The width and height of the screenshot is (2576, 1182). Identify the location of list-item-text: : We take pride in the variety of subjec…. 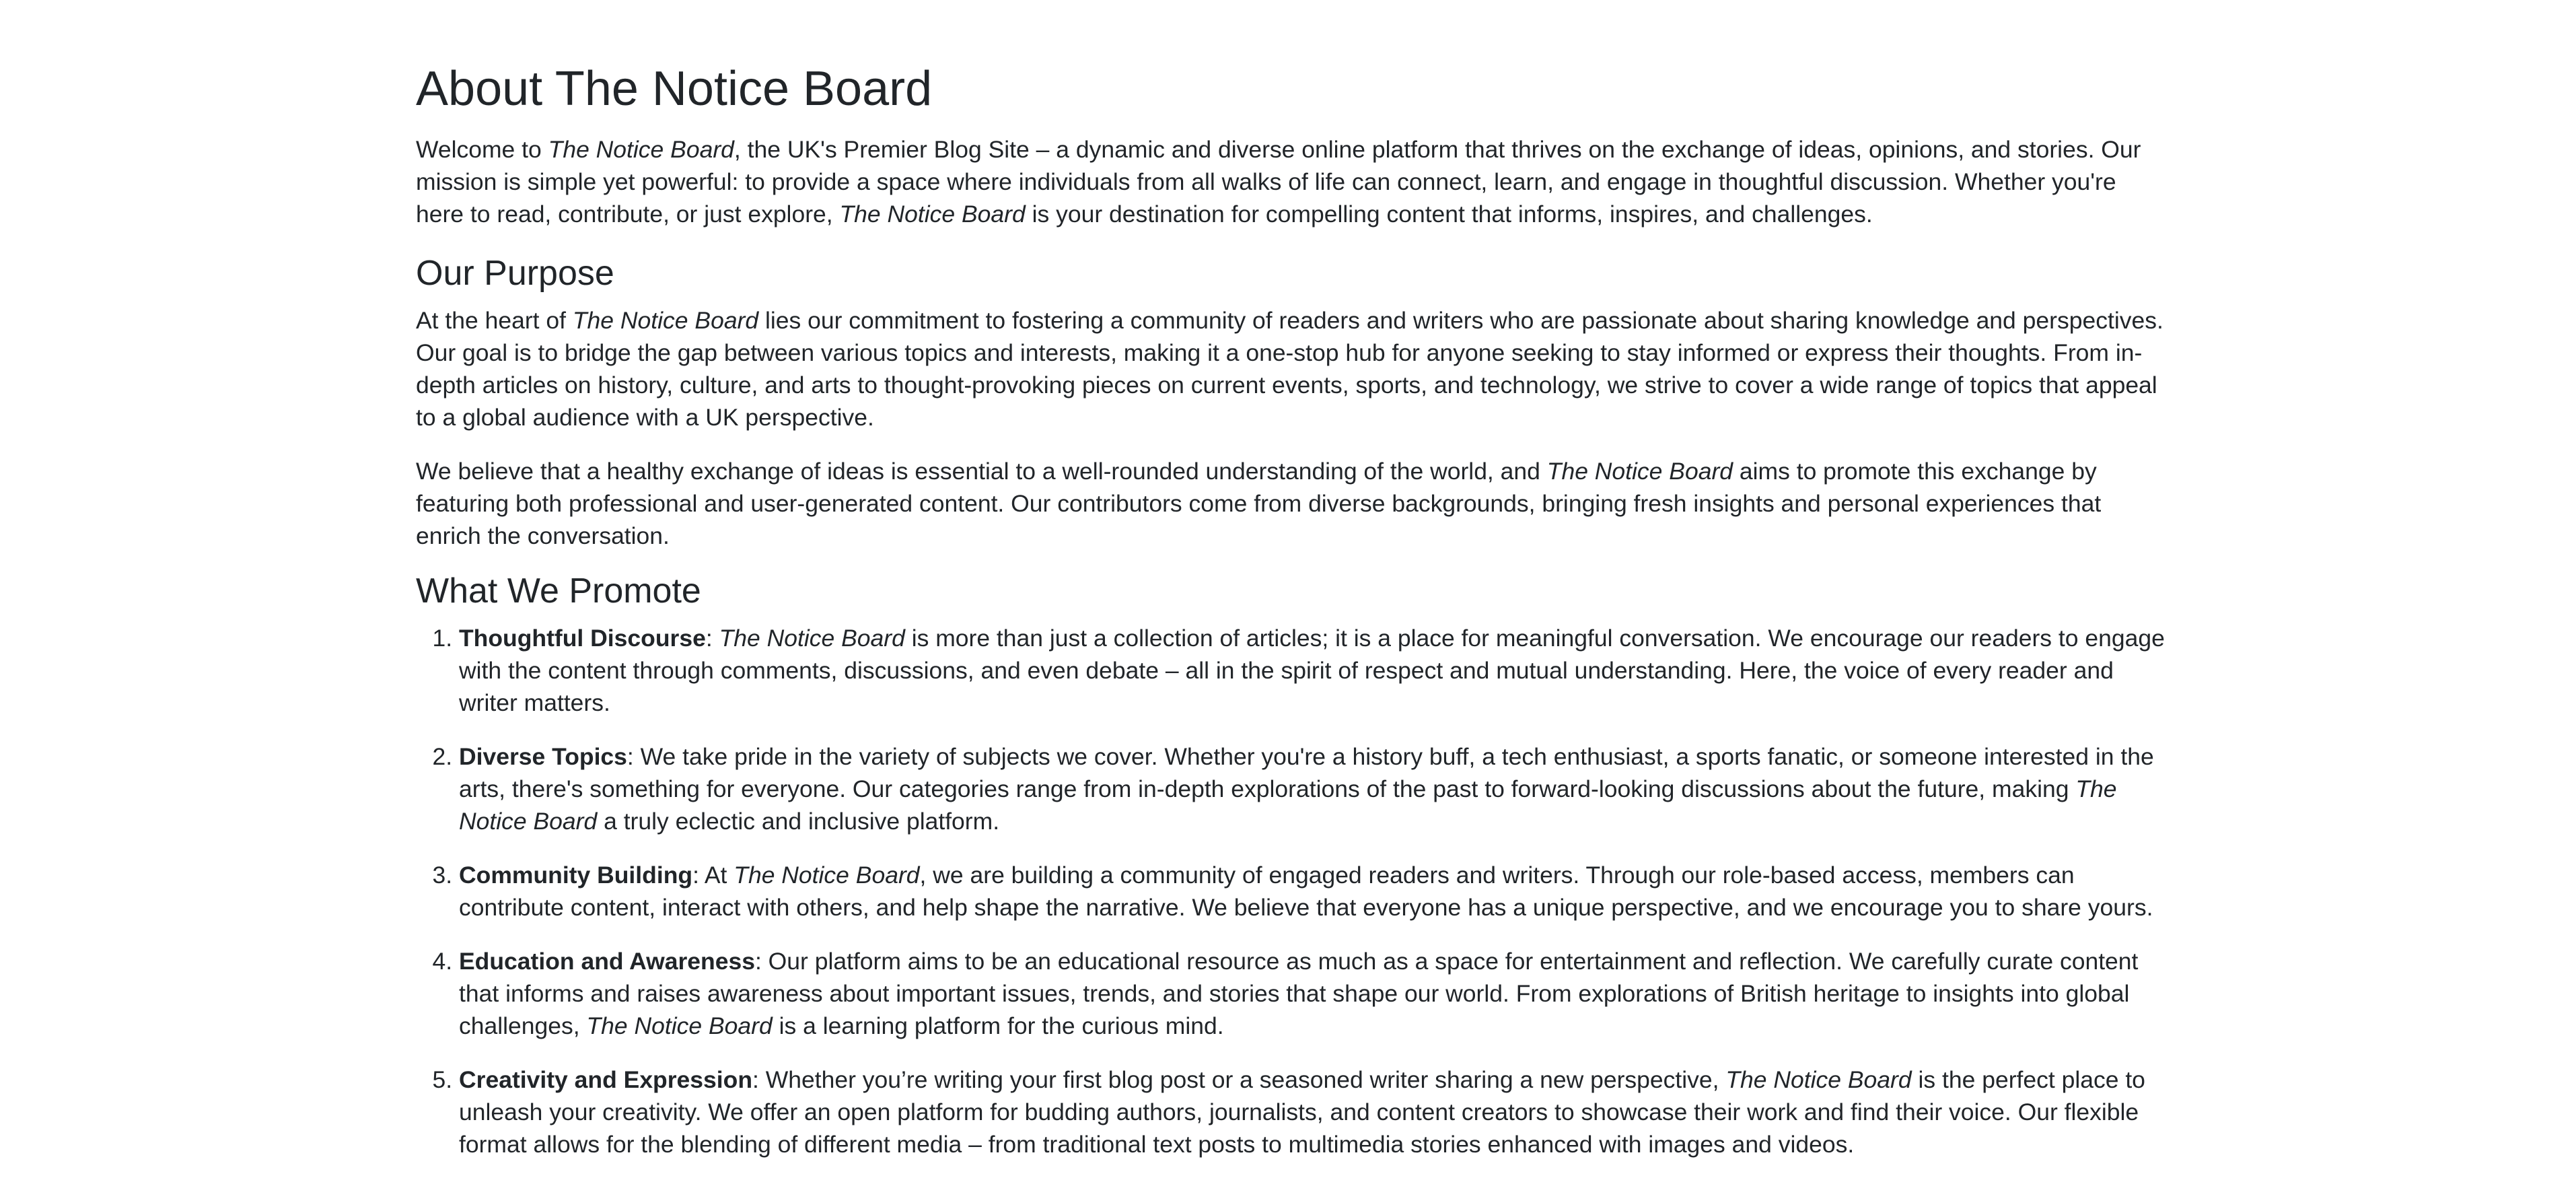
(1306, 772).